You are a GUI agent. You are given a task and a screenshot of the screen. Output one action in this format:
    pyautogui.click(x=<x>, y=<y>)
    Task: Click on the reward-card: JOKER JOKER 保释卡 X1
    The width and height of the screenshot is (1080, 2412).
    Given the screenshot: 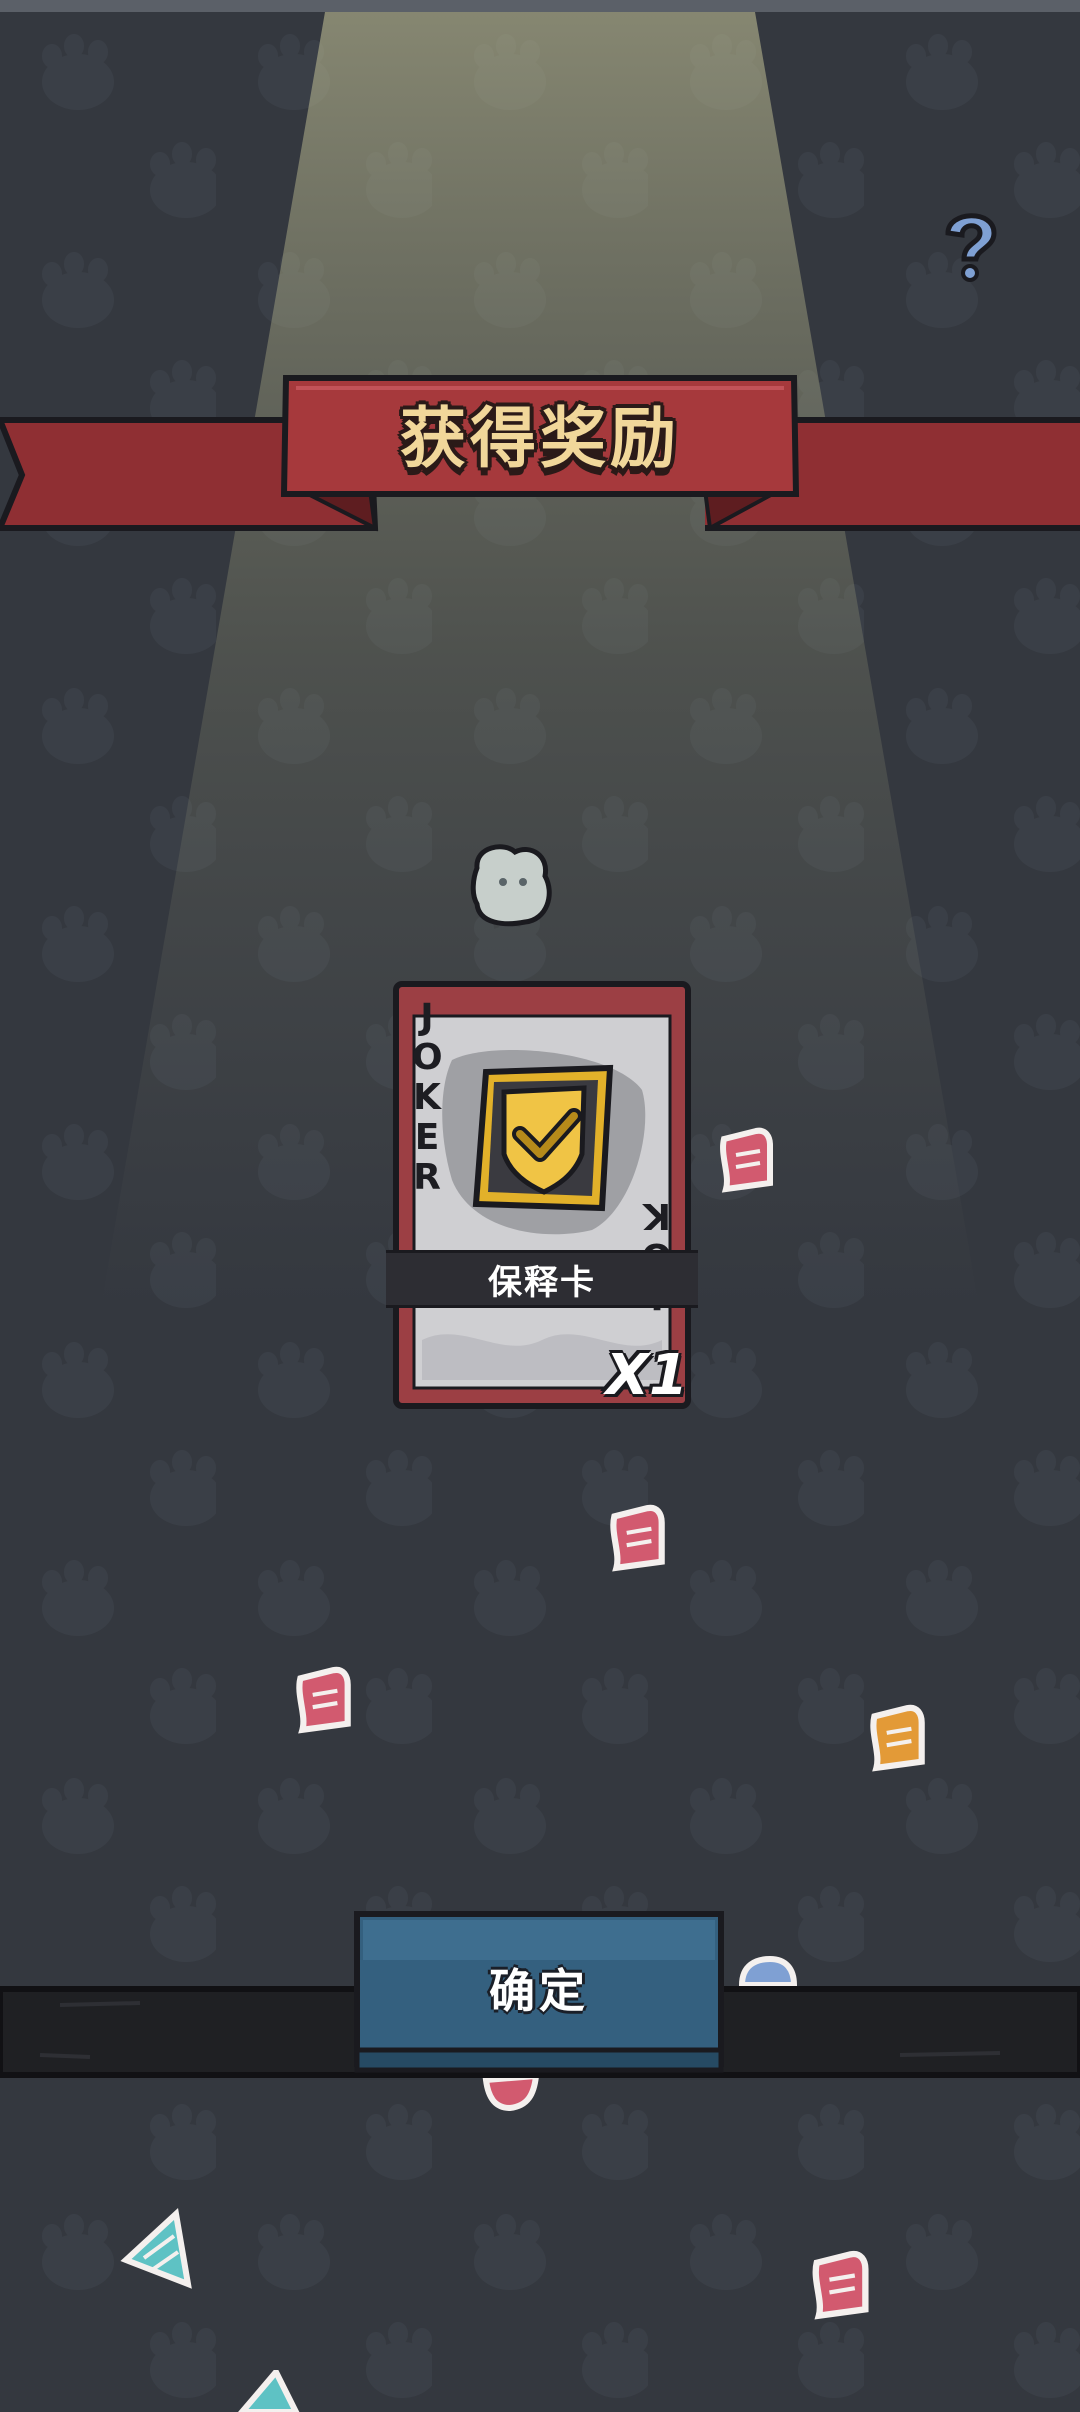 What is the action you would take?
    pyautogui.click(x=542, y=1195)
    